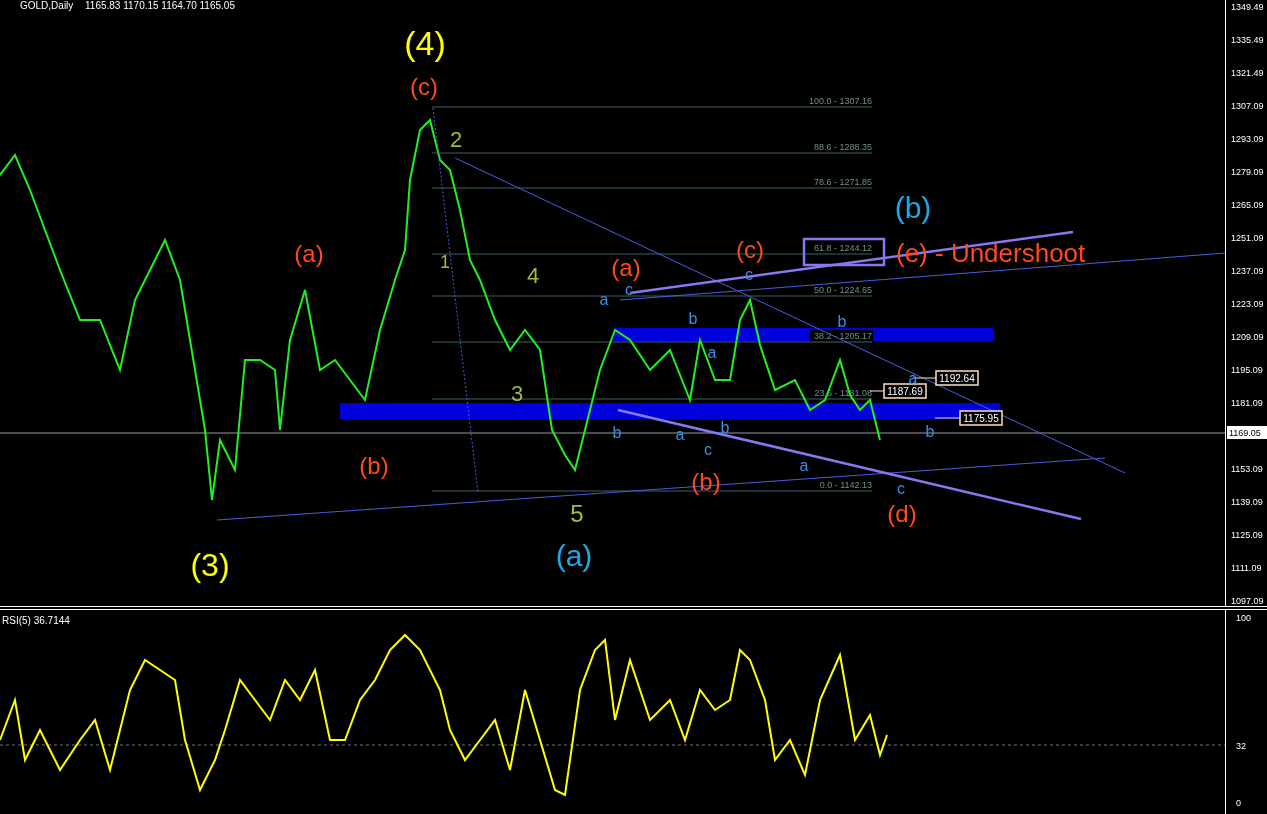 The height and width of the screenshot is (814, 1267). What do you see at coordinates (1247, 469) in the screenshot?
I see `price-axis-label: 1153.09` at bounding box center [1247, 469].